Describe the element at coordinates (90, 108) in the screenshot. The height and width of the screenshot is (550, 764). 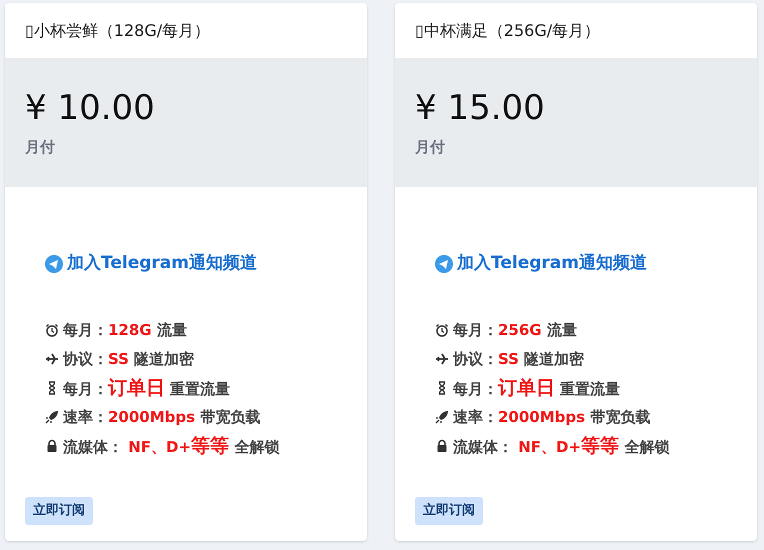
I see `price: ¥ 10.00` at that location.